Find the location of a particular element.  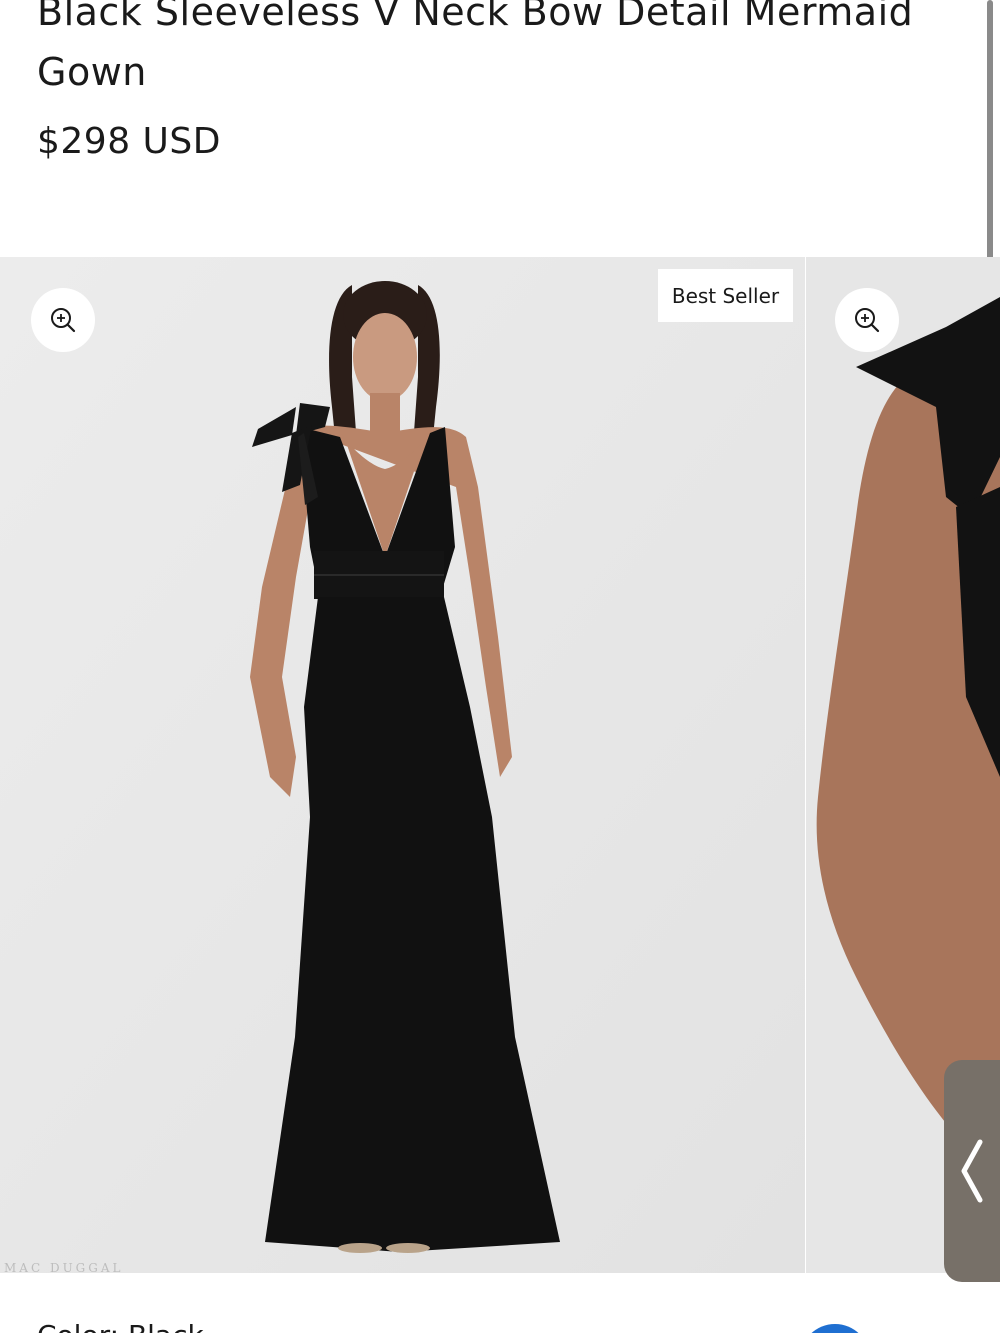

gallery-prev-button is located at coordinates (972, 1171).